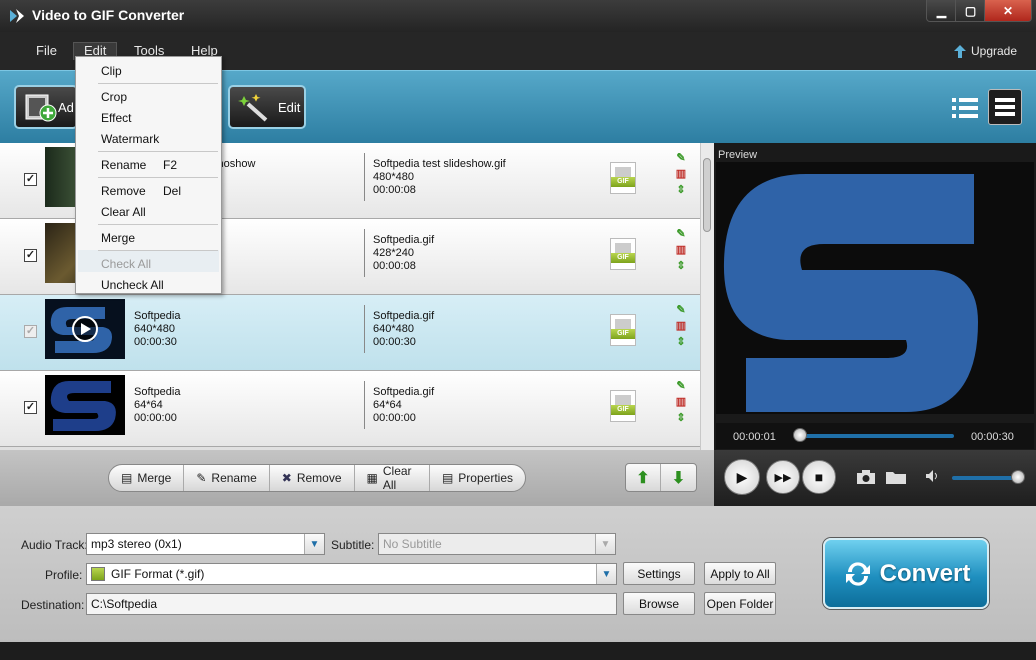  What do you see at coordinates (147, 478) in the screenshot?
I see `merge-button: ▤ Merge` at bounding box center [147, 478].